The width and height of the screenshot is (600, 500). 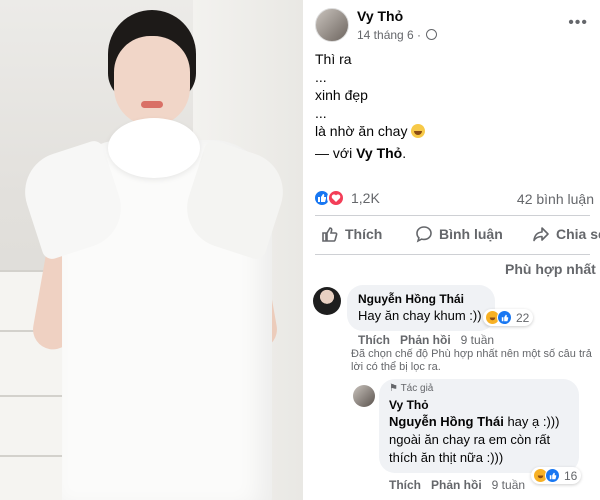 What do you see at coordinates (336, 198) in the screenshot?
I see `love-icon` at bounding box center [336, 198].